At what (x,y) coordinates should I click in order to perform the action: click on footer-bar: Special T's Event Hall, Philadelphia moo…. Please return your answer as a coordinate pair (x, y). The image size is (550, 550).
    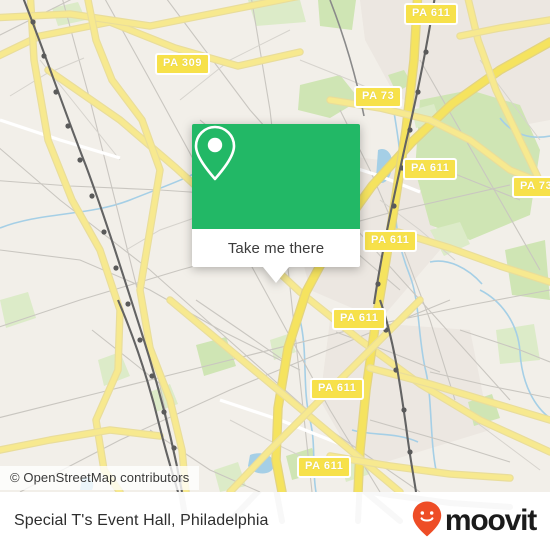
    Looking at the image, I should click on (275, 521).